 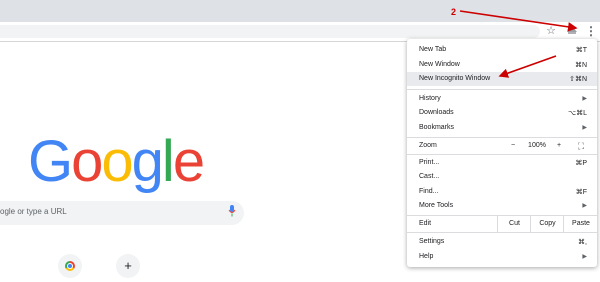 What do you see at coordinates (168, 161) in the screenshot?
I see `logo-letter-l: l` at bounding box center [168, 161].